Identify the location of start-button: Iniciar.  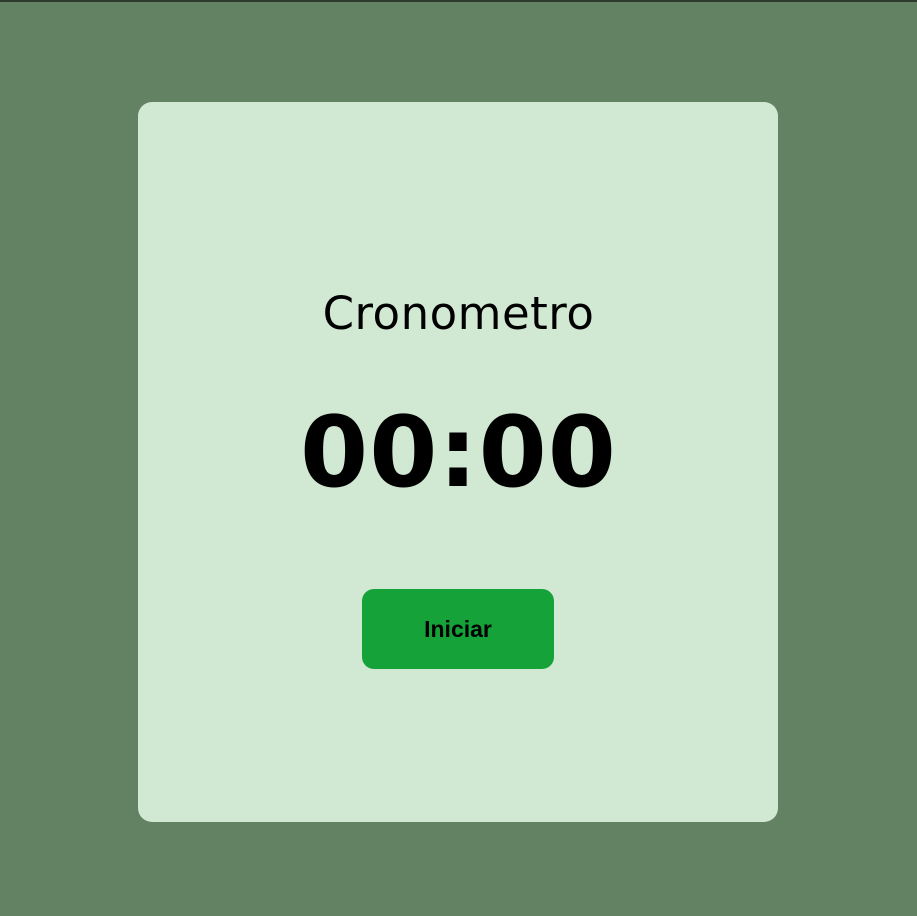
(458, 629).